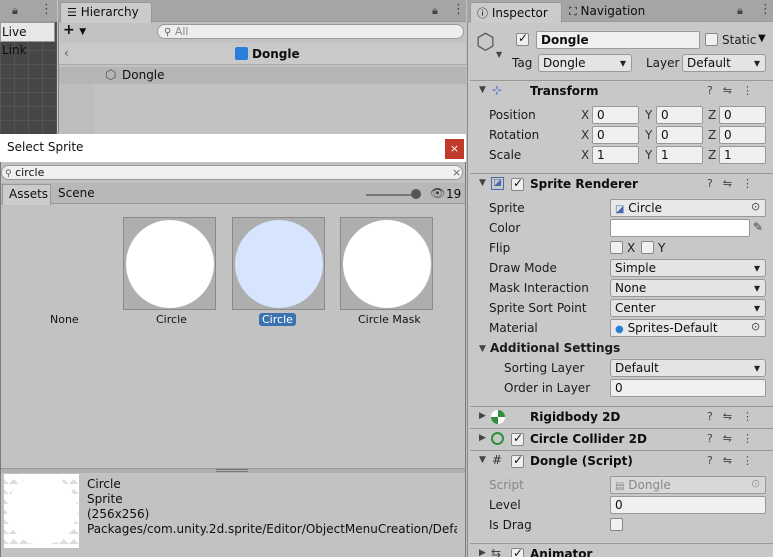  Describe the element at coordinates (680, 228) in the screenshot. I see `color-field` at that location.